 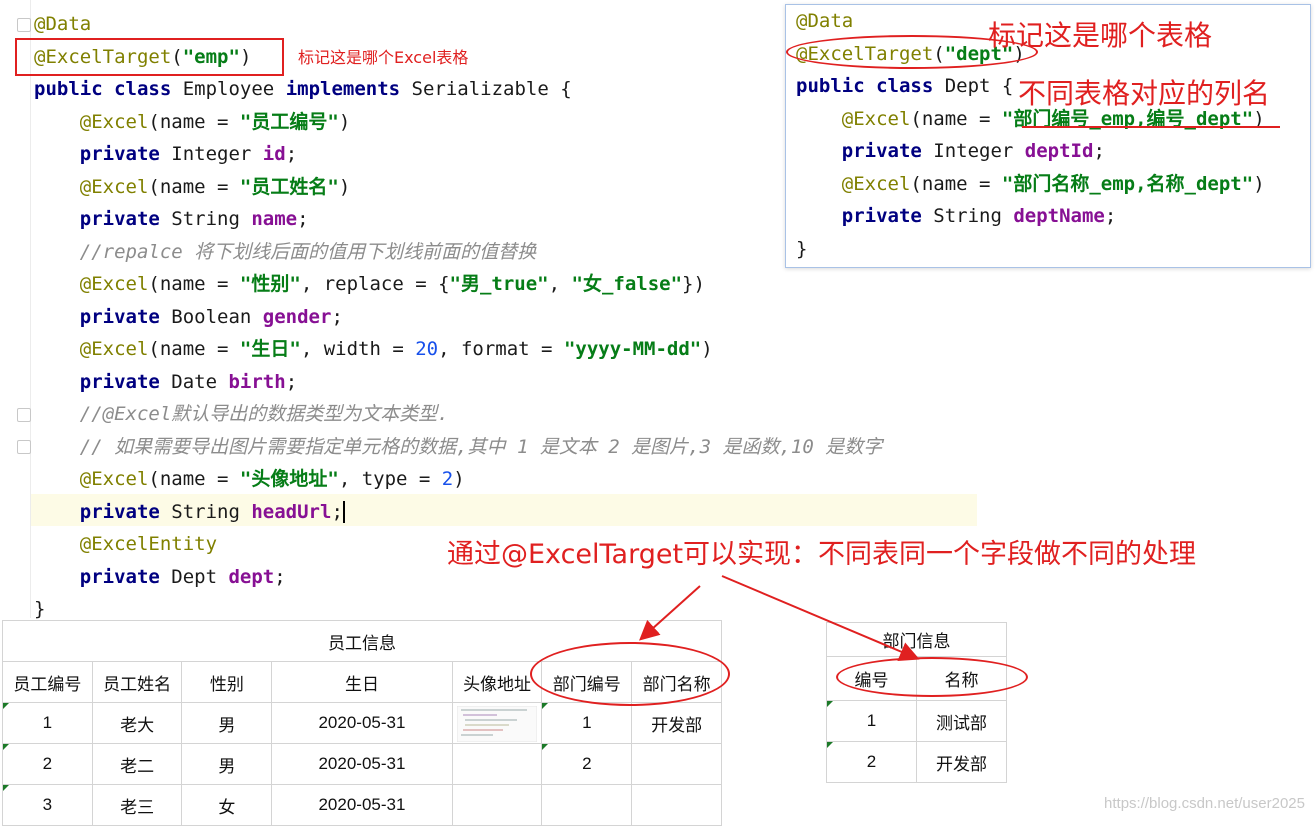 What do you see at coordinates (1204, 803) in the screenshot?
I see `watermark: https://blog.csdn.net/user2025` at bounding box center [1204, 803].